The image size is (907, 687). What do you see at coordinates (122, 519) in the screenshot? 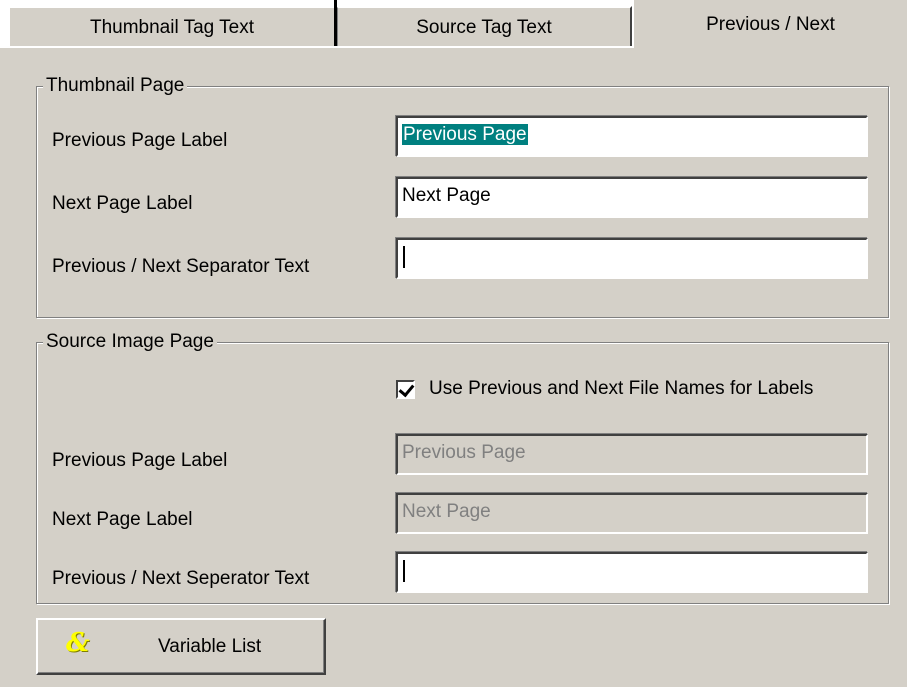
I see `source-next-label: Next Page Label` at bounding box center [122, 519].